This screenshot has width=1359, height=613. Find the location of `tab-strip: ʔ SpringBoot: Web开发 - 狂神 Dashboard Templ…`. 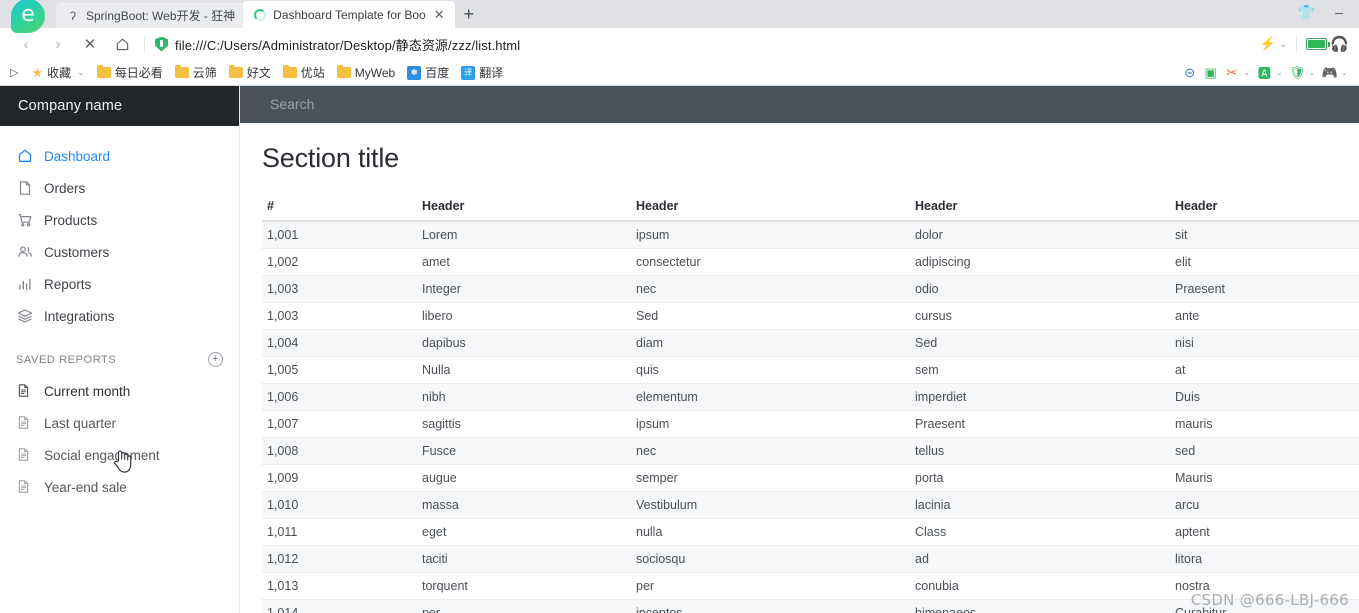

tab-strip: ʔ SpringBoot: Web开发 - 狂神 Dashboard Templ… is located at coordinates (679, 16).